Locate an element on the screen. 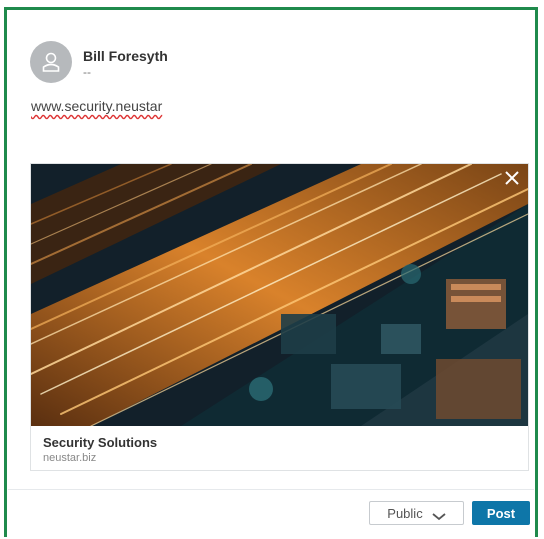  remove-preview-button is located at coordinates (512, 178).